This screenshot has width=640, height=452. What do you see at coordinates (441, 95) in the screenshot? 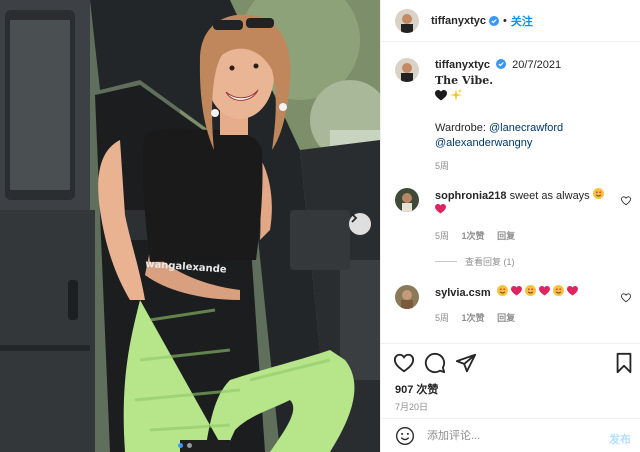
I see `black-heart-icon` at bounding box center [441, 95].